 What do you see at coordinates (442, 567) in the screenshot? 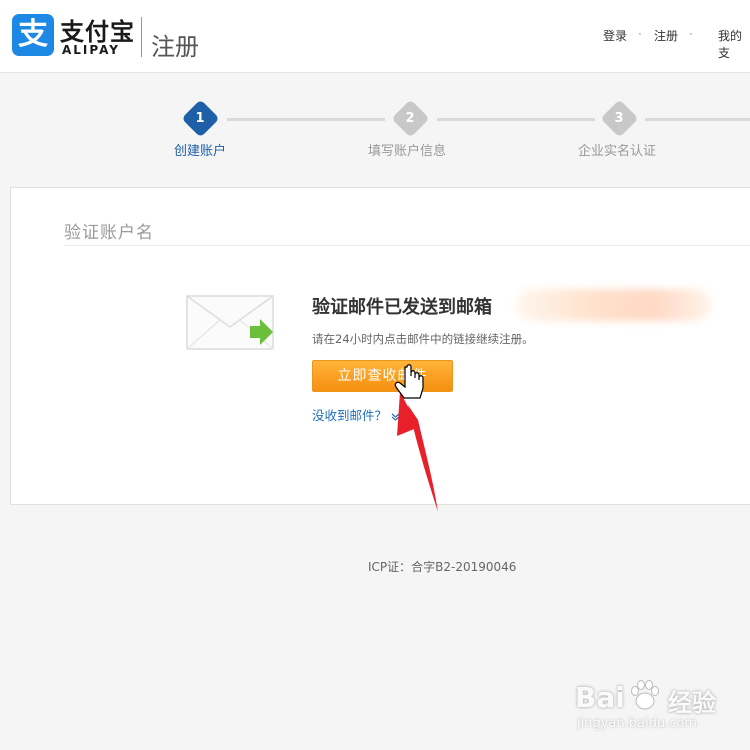
I see `icp-license: ICP证：合字B2-20190046` at bounding box center [442, 567].